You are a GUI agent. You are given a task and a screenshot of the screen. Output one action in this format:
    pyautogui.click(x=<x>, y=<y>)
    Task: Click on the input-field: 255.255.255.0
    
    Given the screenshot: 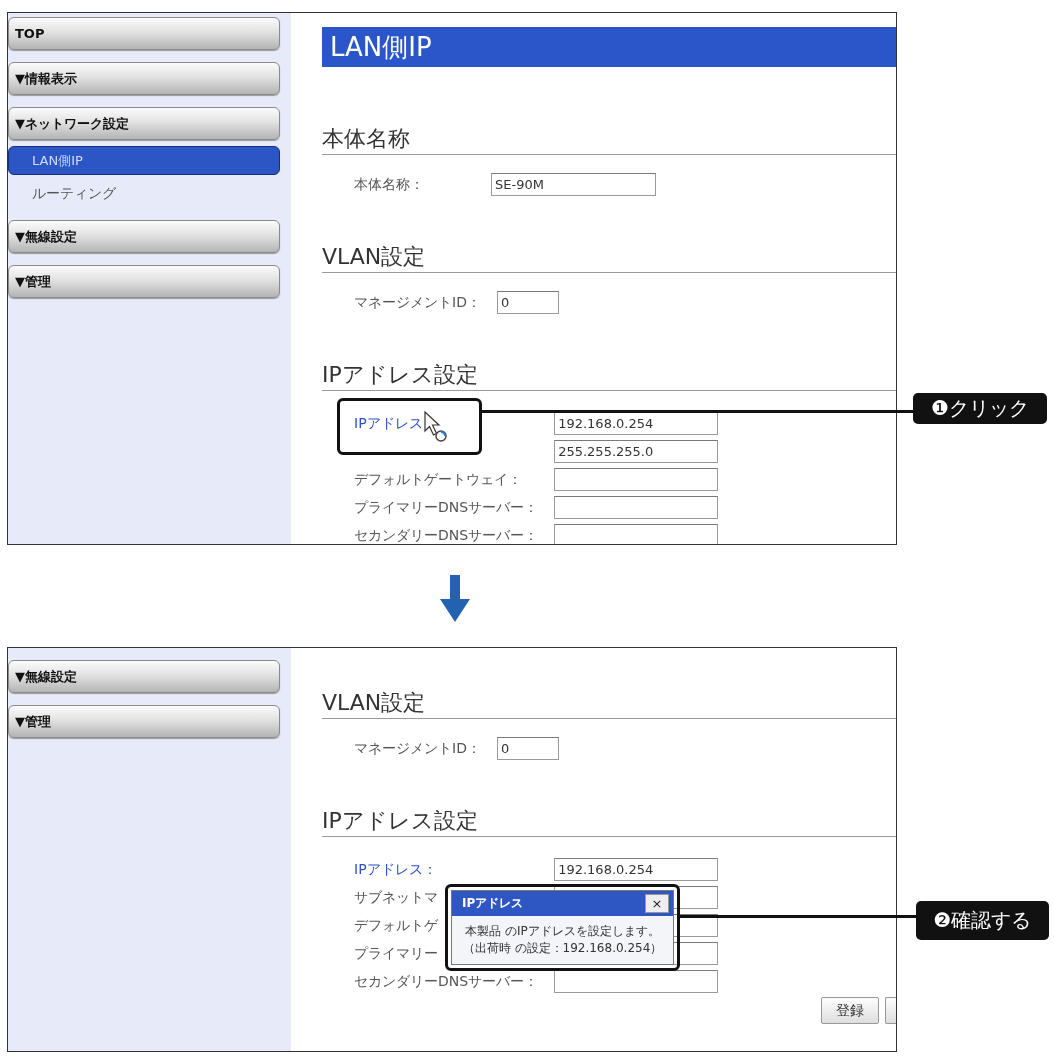 What is the action you would take?
    pyautogui.click(x=636, y=451)
    